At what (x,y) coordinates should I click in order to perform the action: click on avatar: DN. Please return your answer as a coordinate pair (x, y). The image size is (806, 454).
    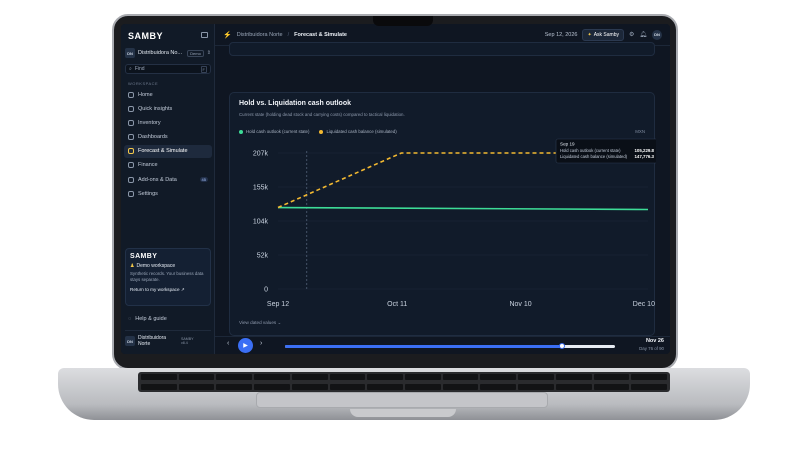
    Looking at the image, I should click on (657, 34).